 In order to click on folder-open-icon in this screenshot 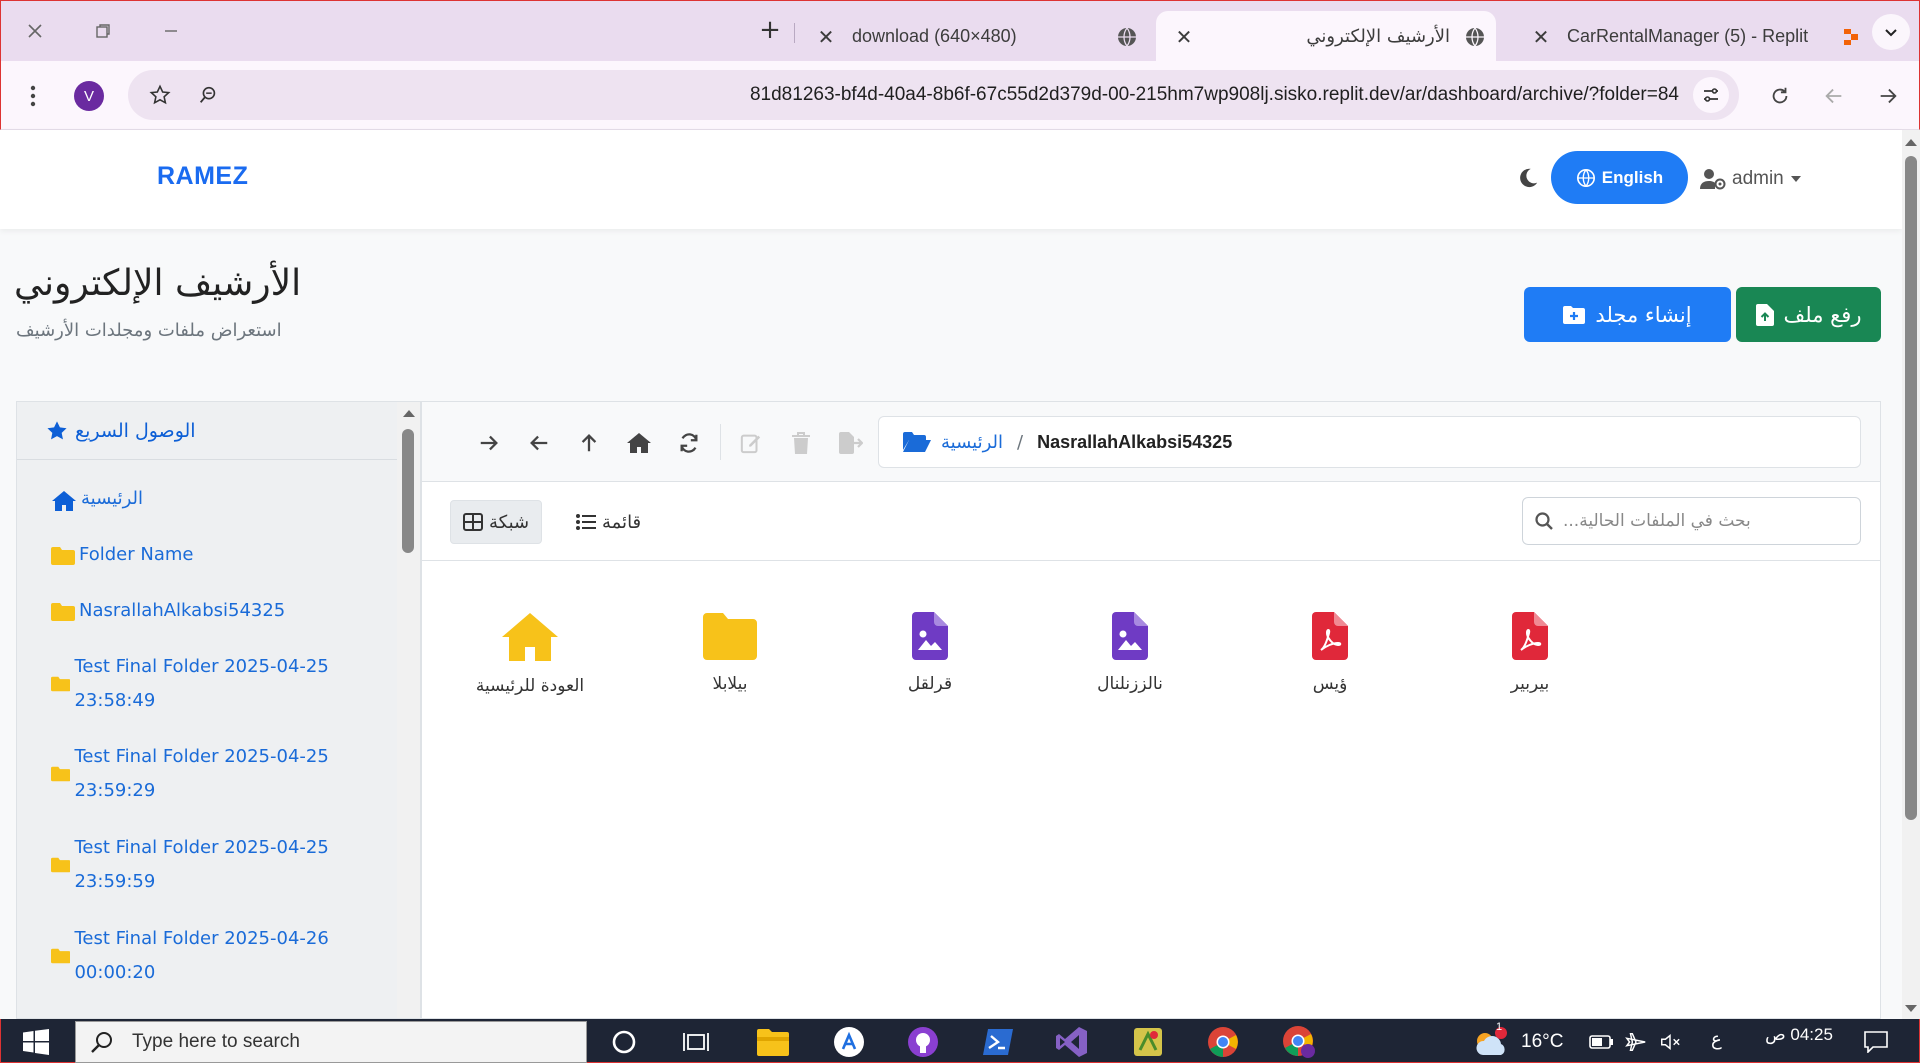, I will do `click(917, 442)`.